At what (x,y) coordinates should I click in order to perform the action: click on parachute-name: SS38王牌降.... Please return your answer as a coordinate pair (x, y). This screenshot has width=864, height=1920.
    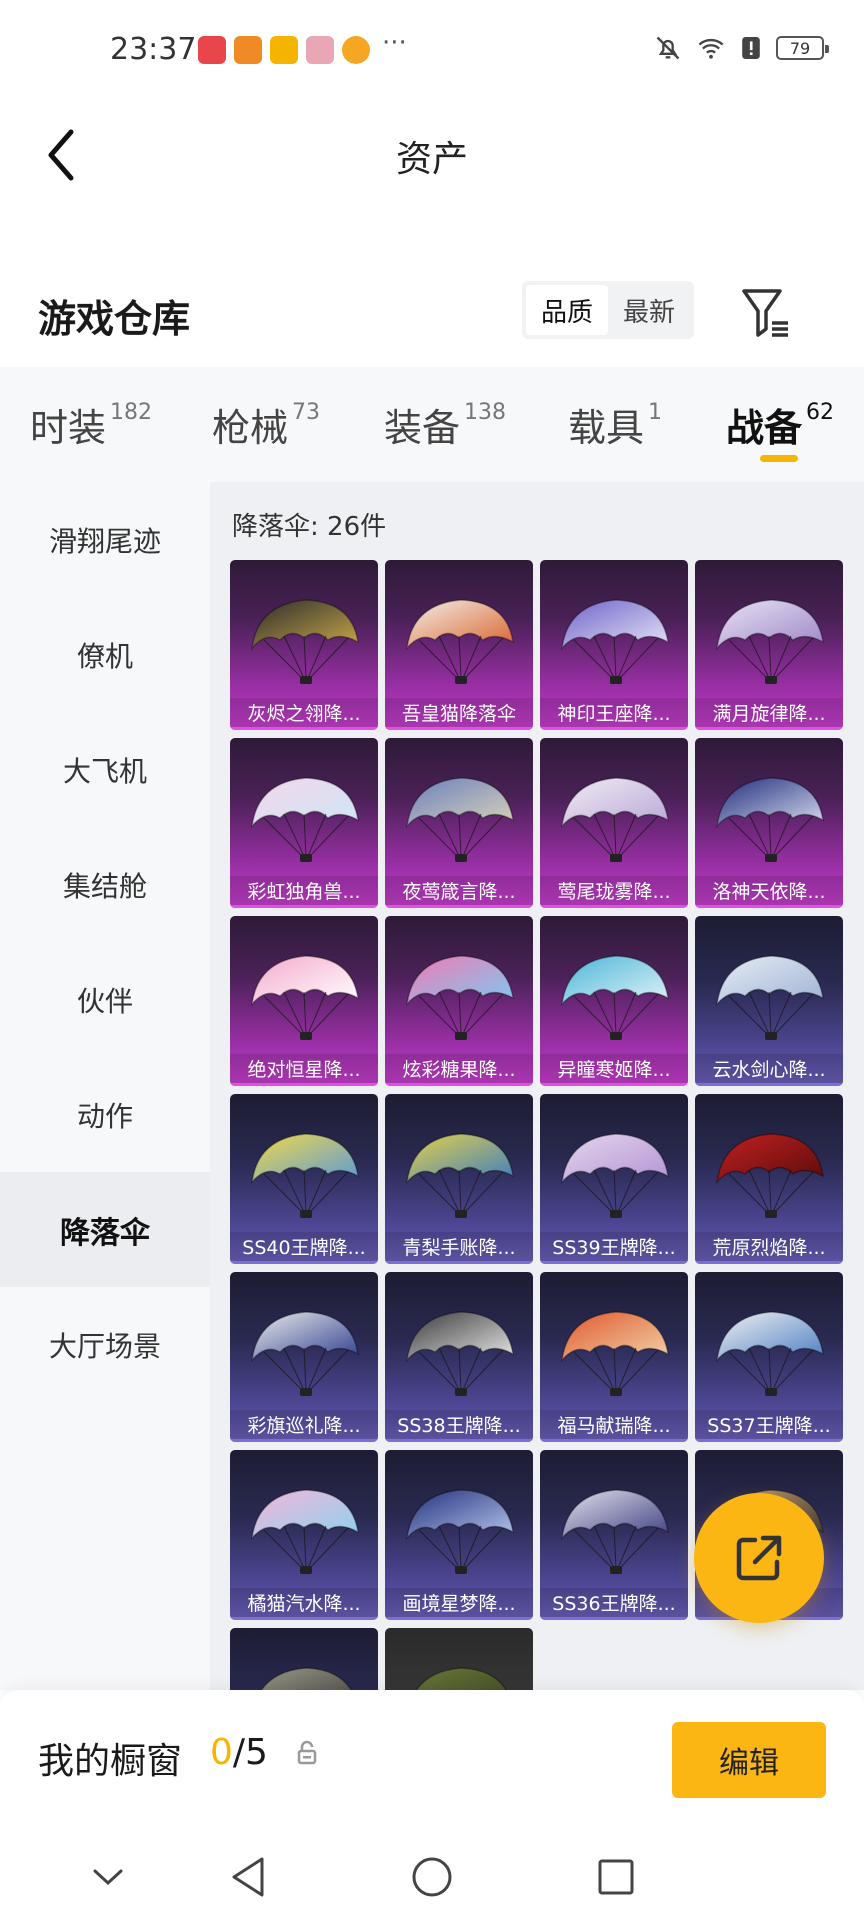
    Looking at the image, I should click on (459, 1426).